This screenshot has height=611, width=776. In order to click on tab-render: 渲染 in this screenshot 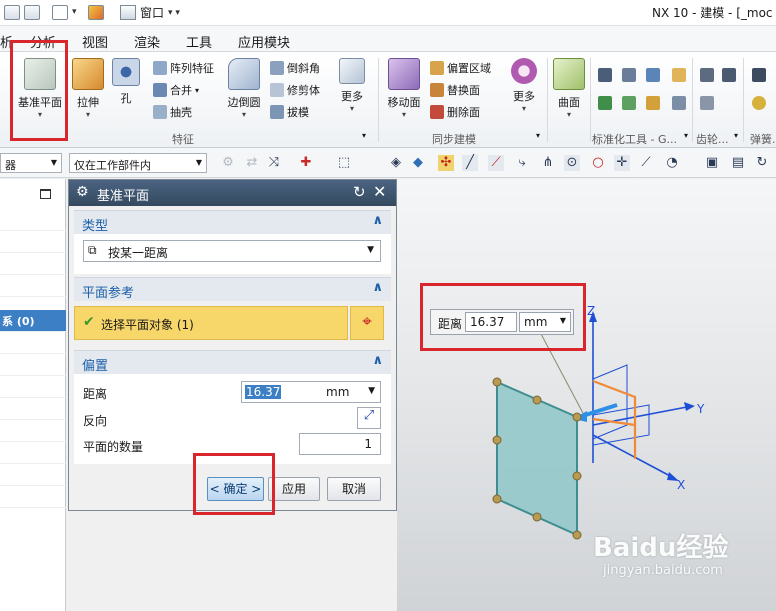, I will do `click(147, 41)`.